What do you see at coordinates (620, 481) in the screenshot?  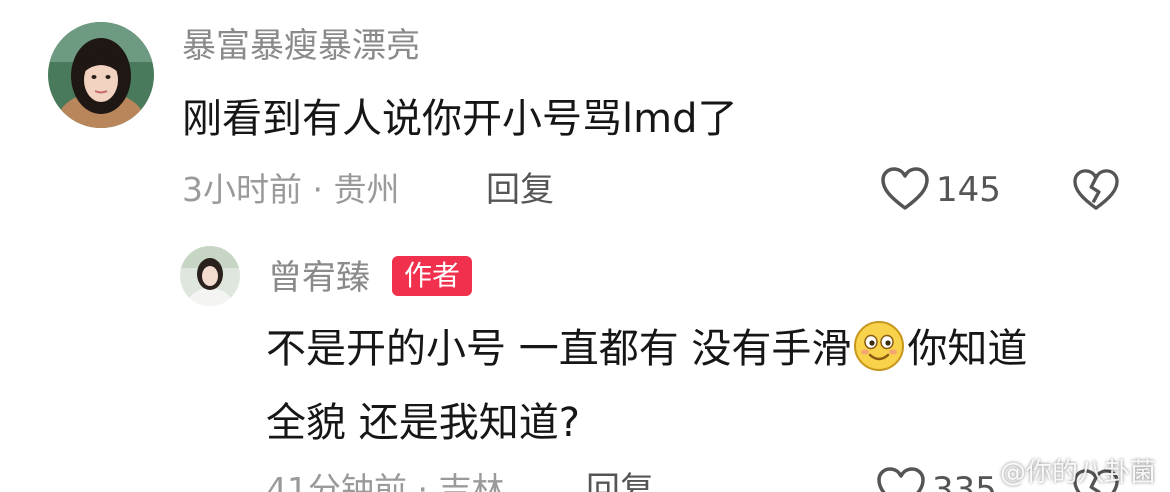 I see `reply-button-2: 回复` at bounding box center [620, 481].